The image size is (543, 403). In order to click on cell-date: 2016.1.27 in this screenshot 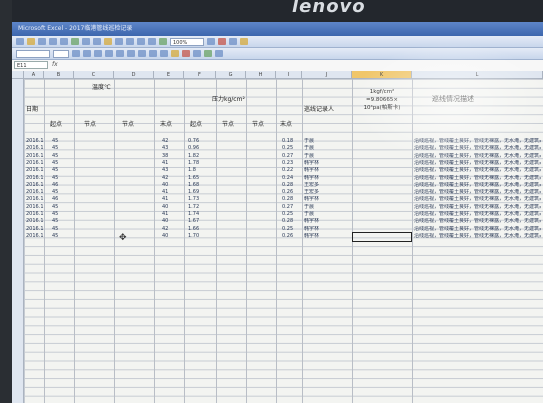, I will do `click(35, 229)`.